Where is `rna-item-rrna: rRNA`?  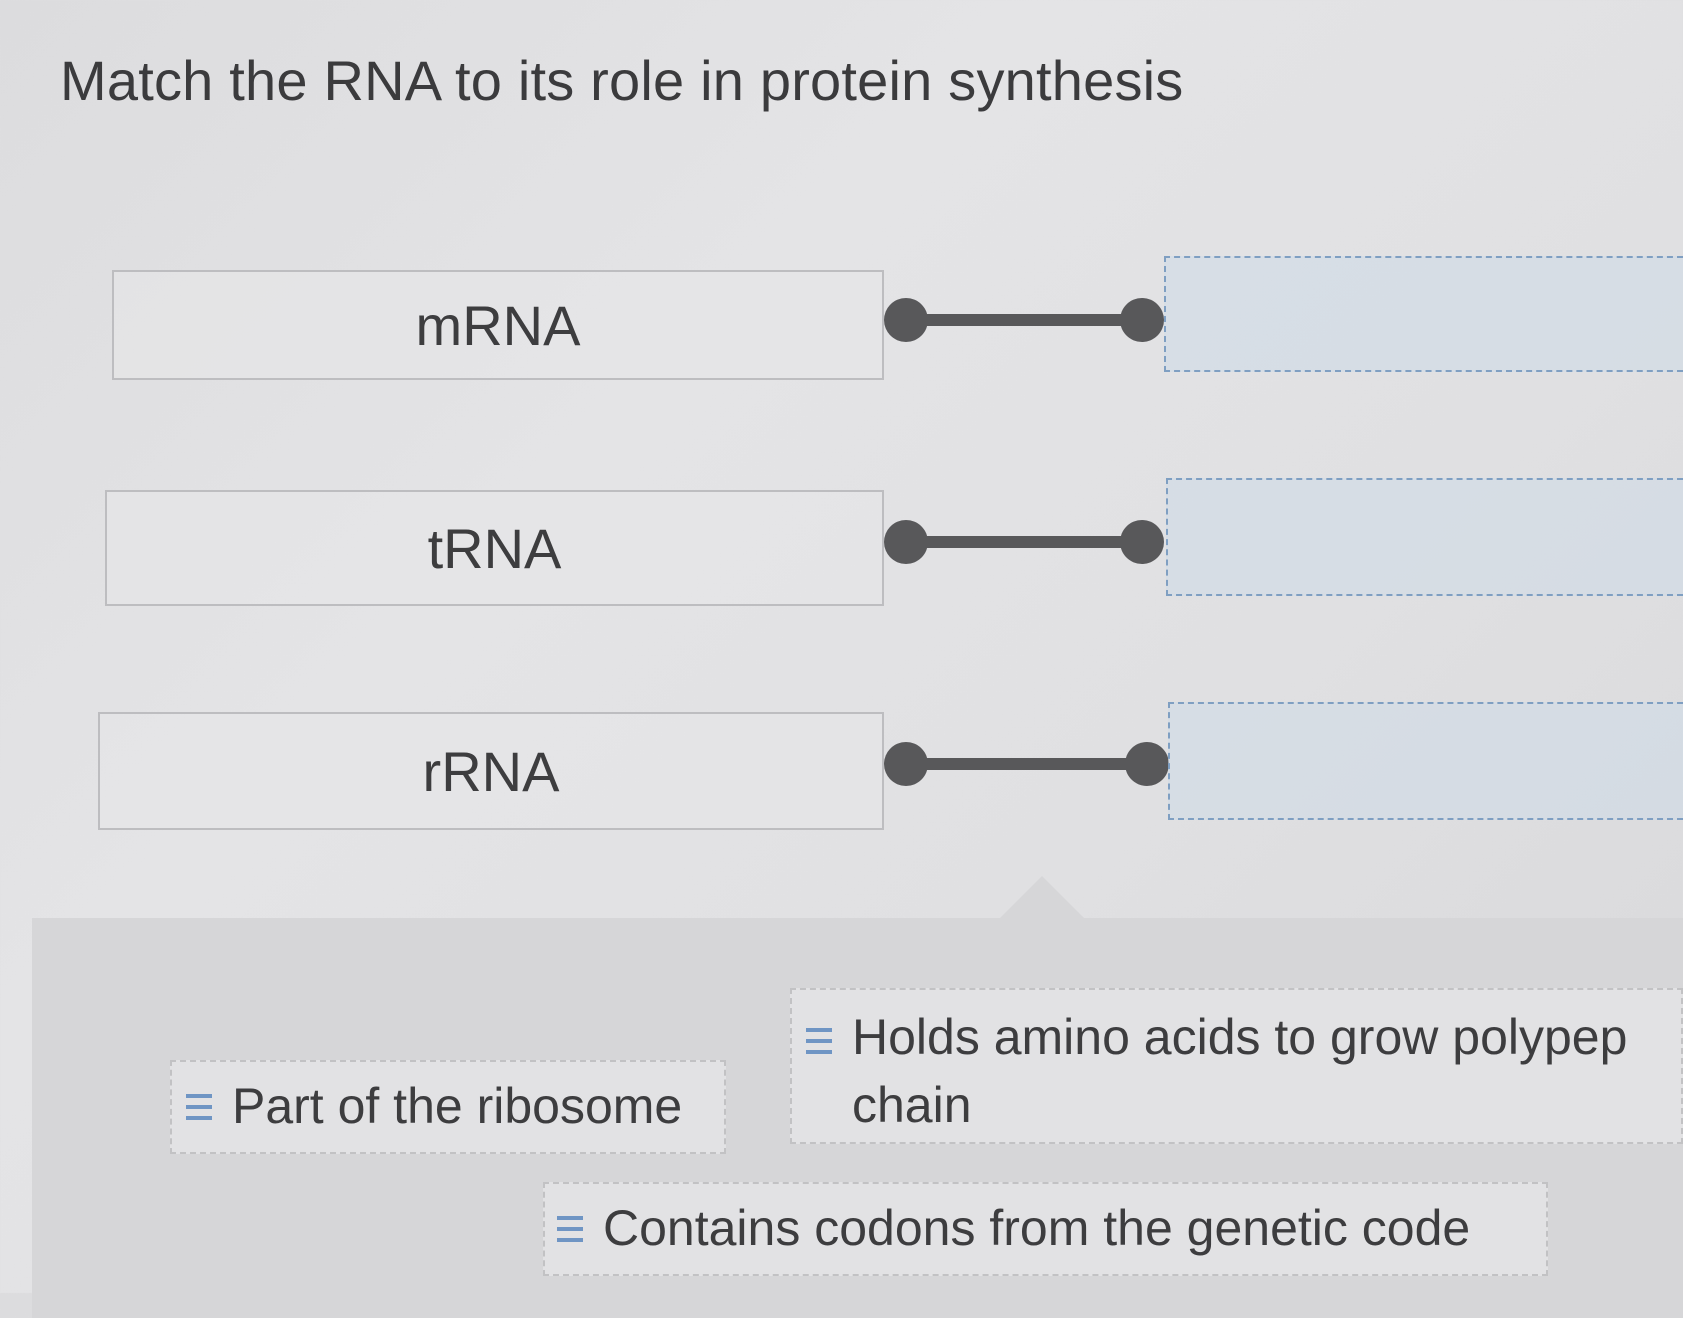 rna-item-rrna: rRNA is located at coordinates (491, 771).